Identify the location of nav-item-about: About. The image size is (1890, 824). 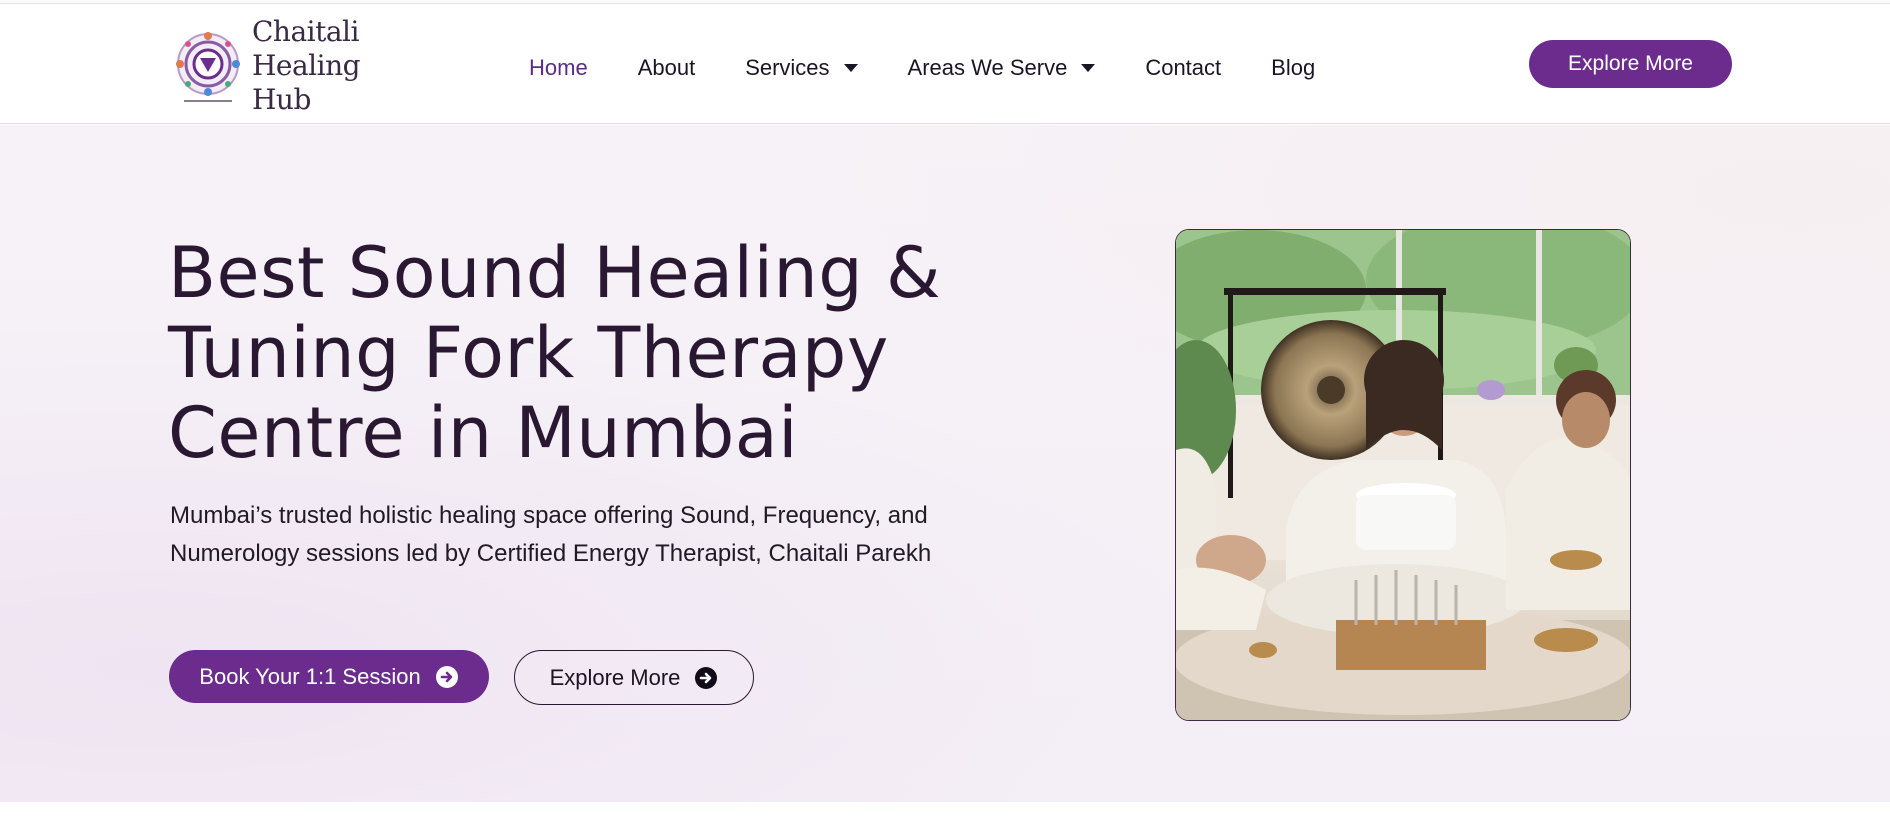
(667, 68).